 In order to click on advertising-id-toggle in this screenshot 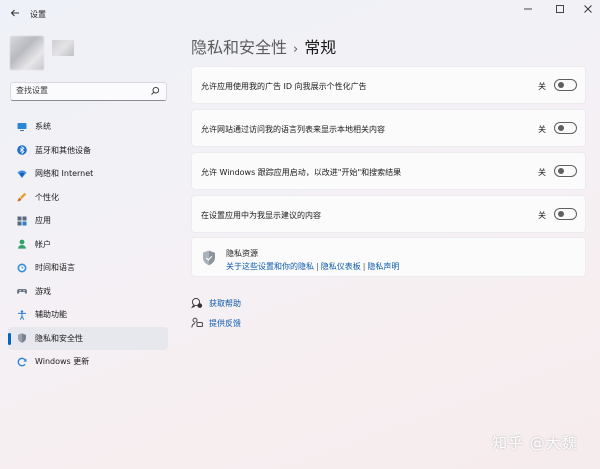, I will do `click(565, 85)`.